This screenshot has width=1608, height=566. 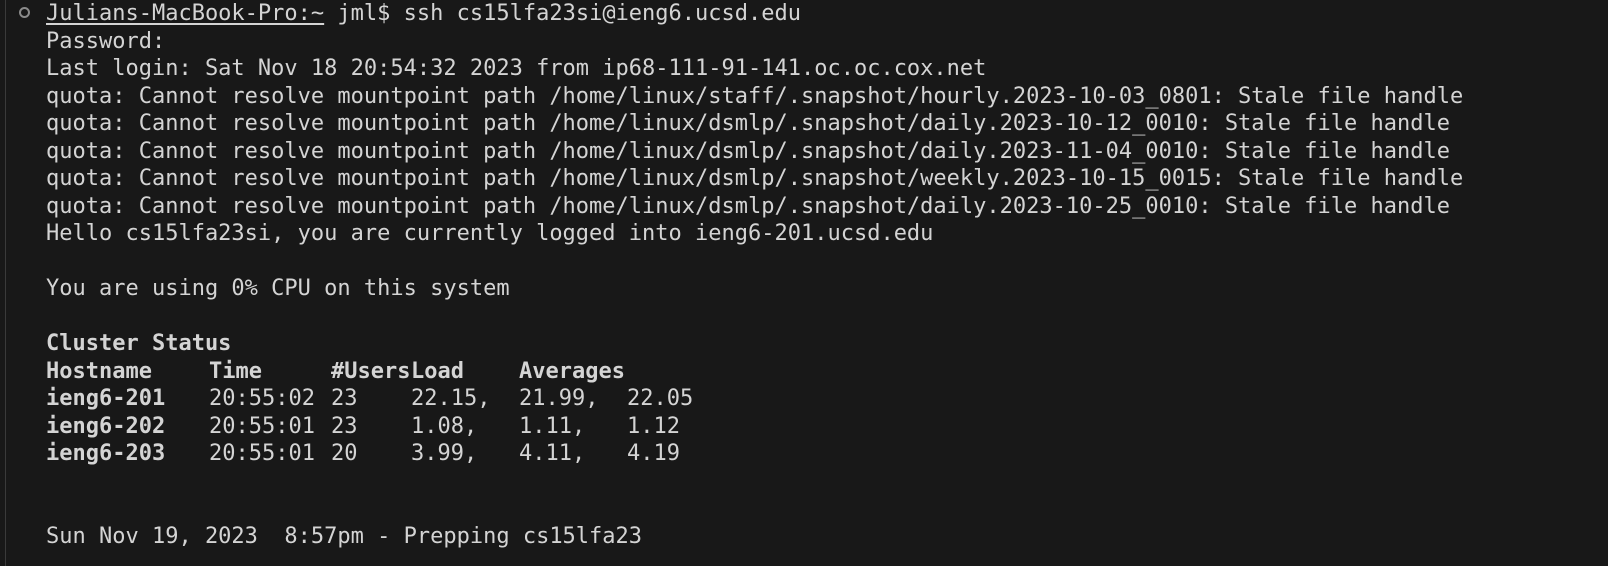 What do you see at coordinates (552, 426) in the screenshot?
I see `row-average-1: 1.11,` at bounding box center [552, 426].